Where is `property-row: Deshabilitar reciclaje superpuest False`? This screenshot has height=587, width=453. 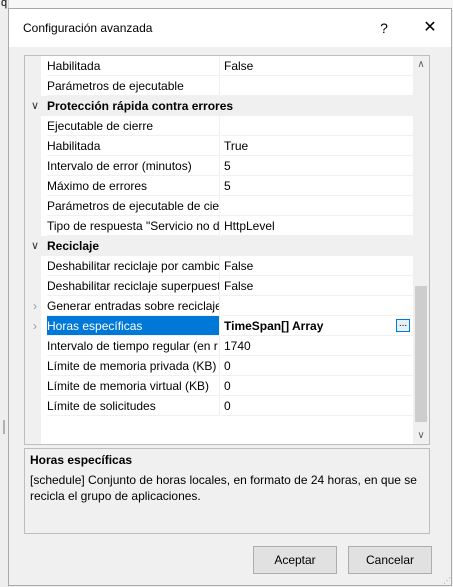
property-row: Deshabilitar reciclaje superpuest False is located at coordinates (219, 286).